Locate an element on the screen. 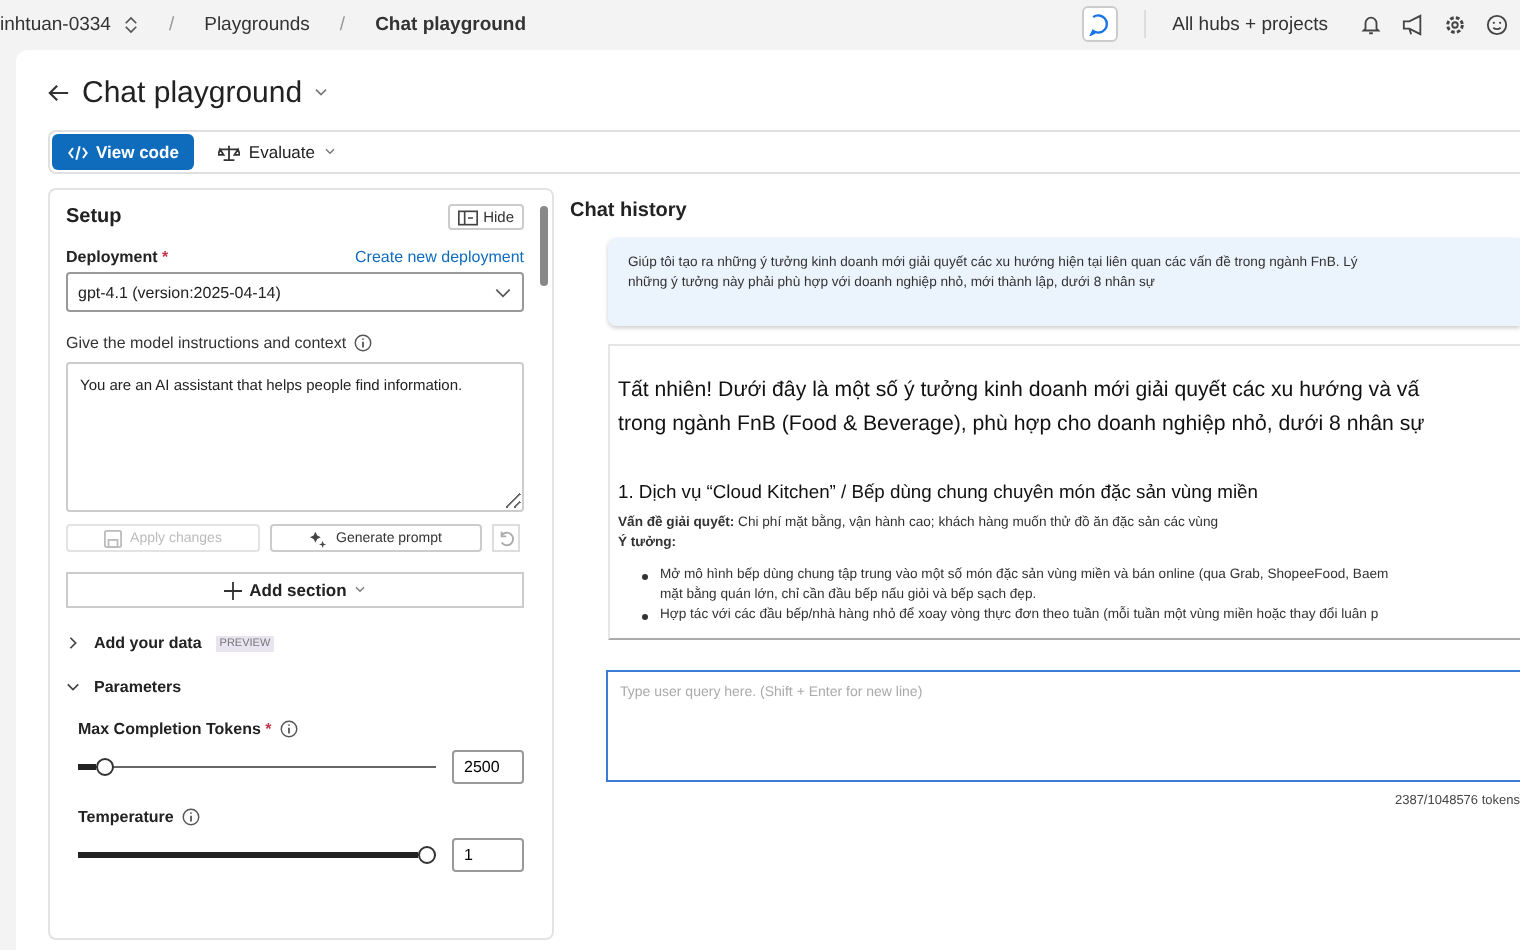 This screenshot has height=950, width=1520. setup-title: Setup is located at coordinates (94, 217).